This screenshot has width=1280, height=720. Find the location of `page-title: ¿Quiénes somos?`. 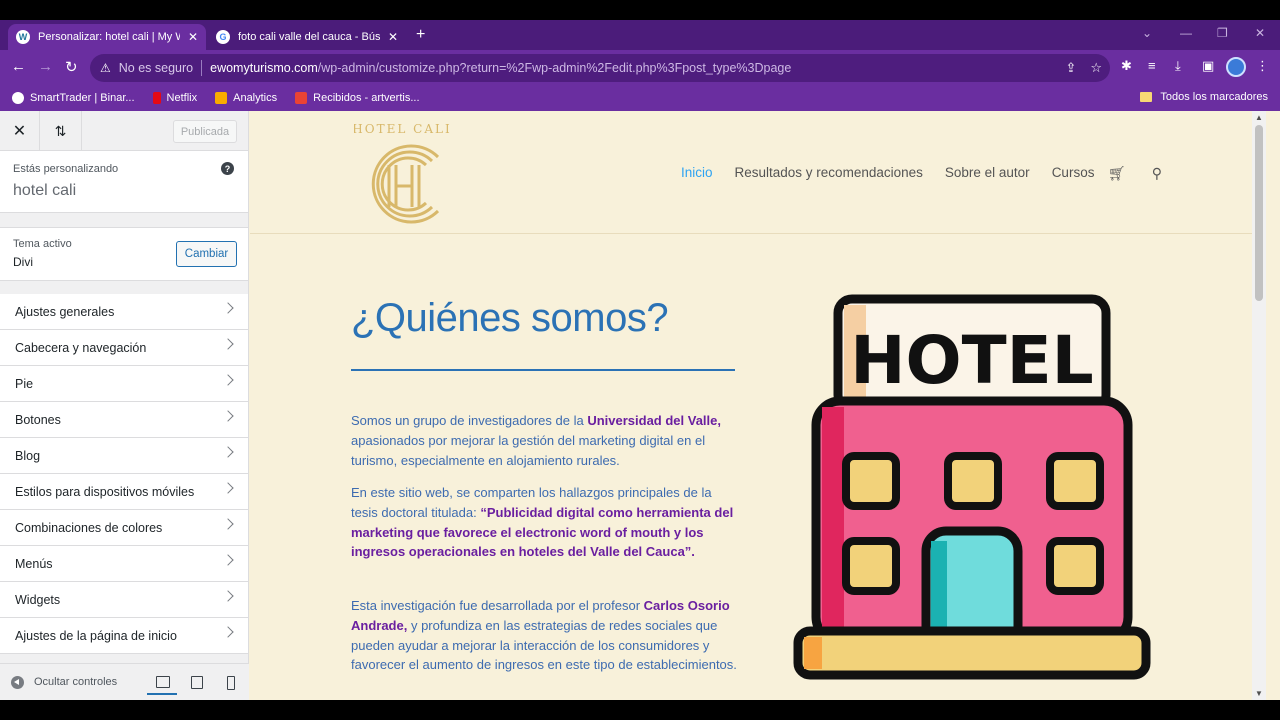

page-title: ¿Quiénes somos? is located at coordinates (510, 318).